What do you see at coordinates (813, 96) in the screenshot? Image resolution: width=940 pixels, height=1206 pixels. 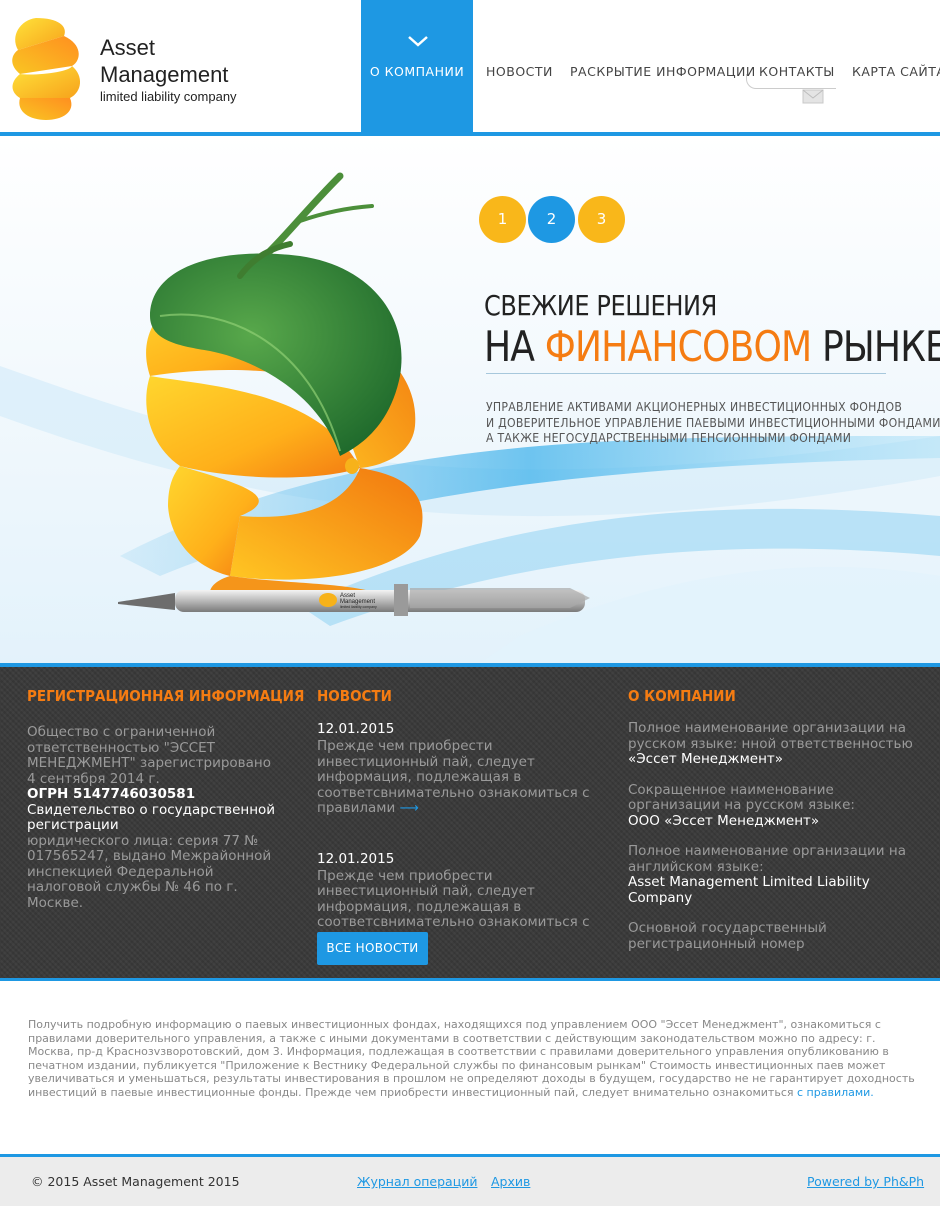 I see `mail-icon` at bounding box center [813, 96].